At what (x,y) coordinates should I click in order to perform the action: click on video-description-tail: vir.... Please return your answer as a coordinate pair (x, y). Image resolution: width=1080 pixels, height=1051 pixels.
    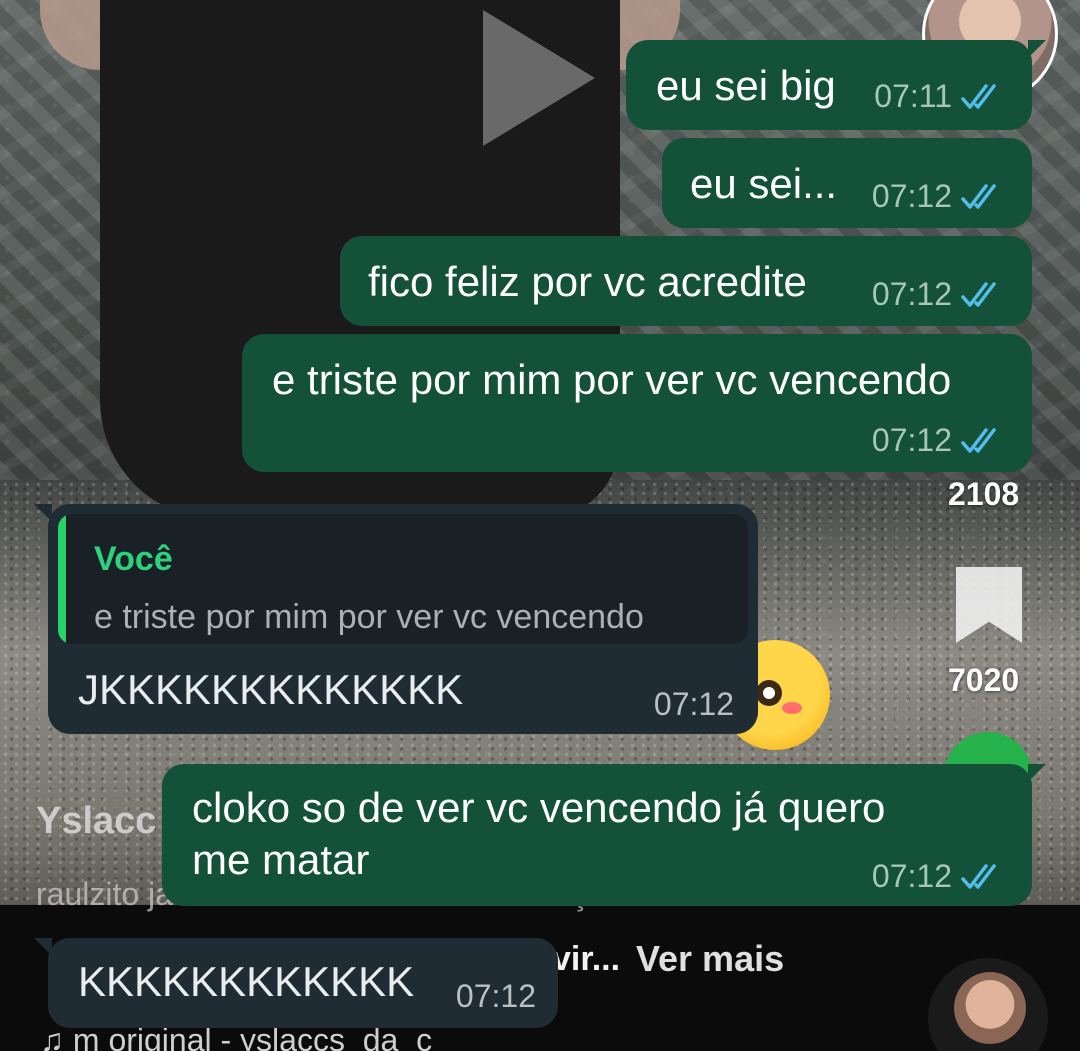
    Looking at the image, I should click on (586, 959).